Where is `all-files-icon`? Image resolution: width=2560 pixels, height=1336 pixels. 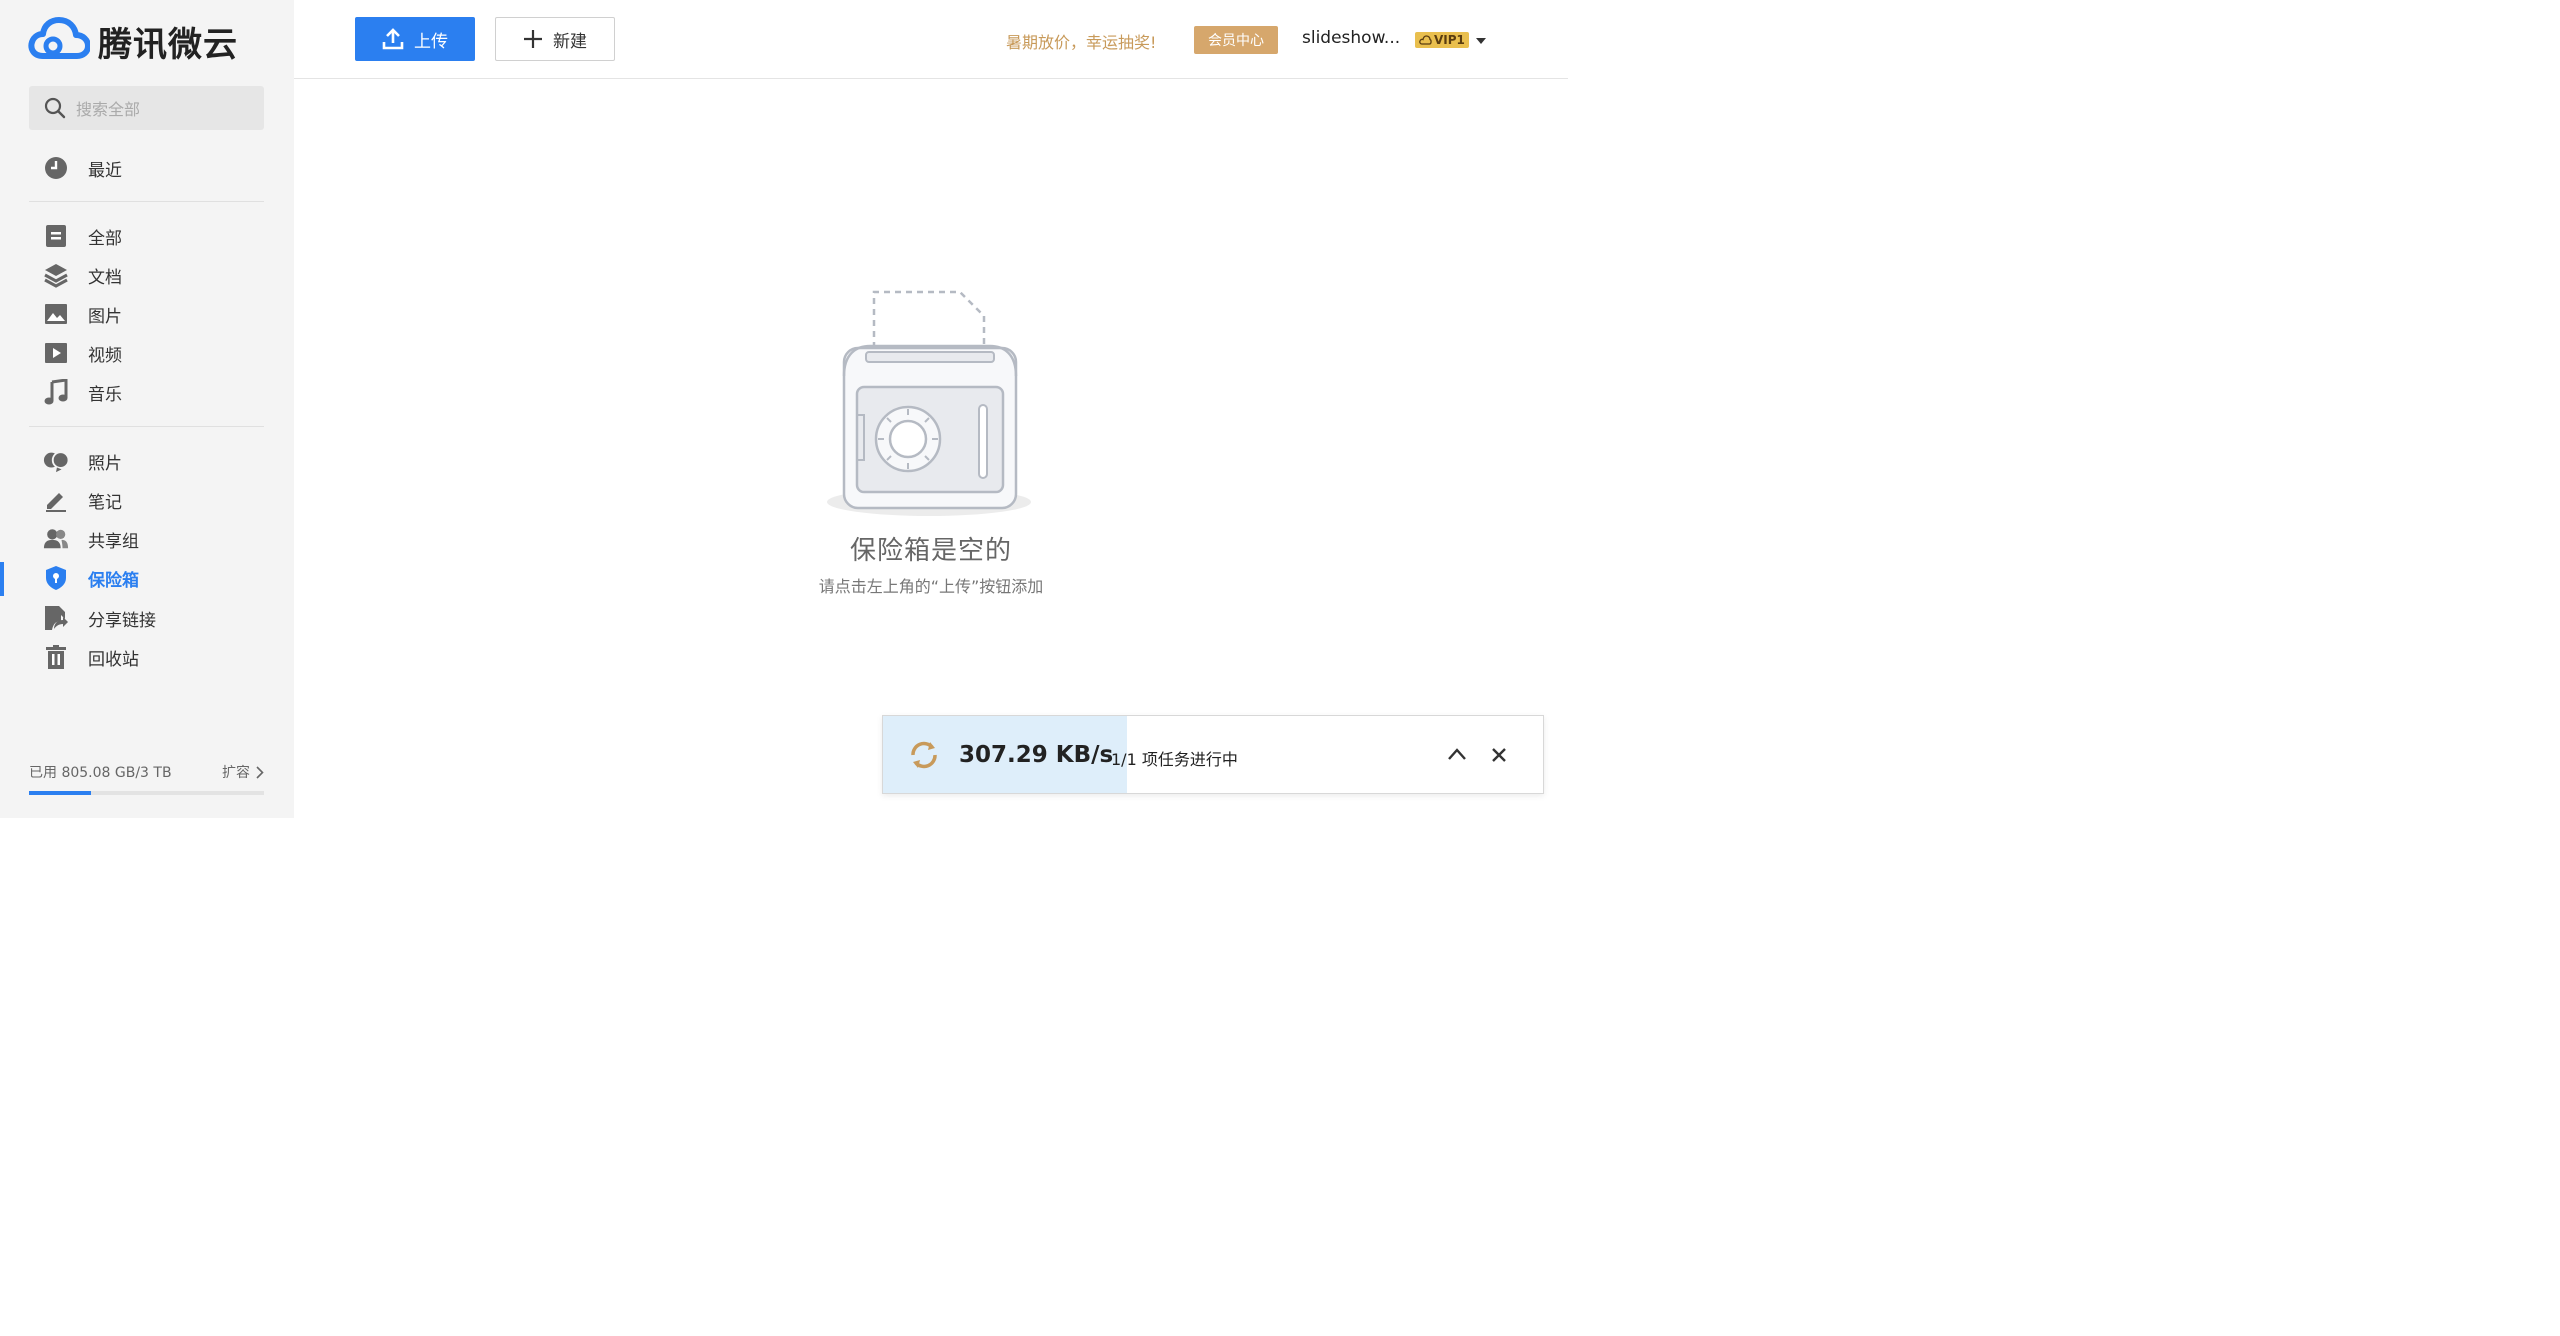
all-files-icon is located at coordinates (56, 236).